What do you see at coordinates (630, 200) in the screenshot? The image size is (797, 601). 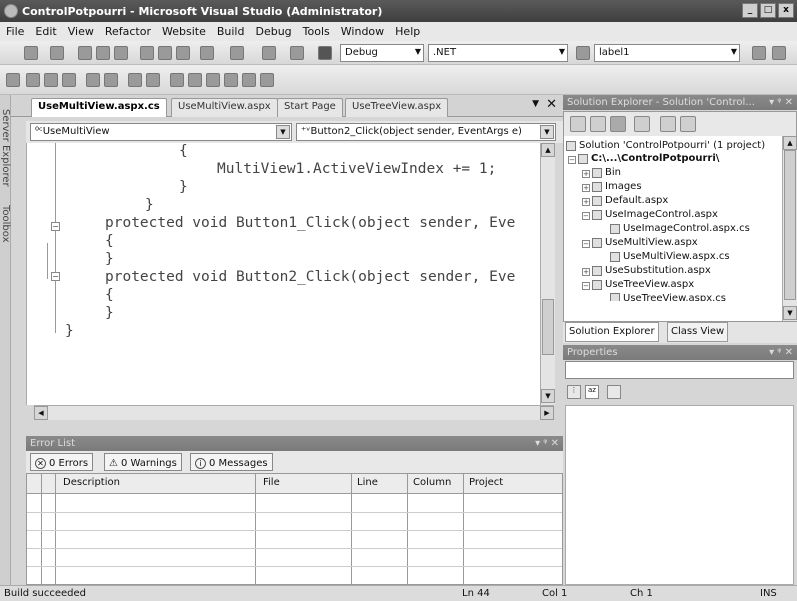 I see `tree-file-default: Default.aspx` at bounding box center [630, 200].